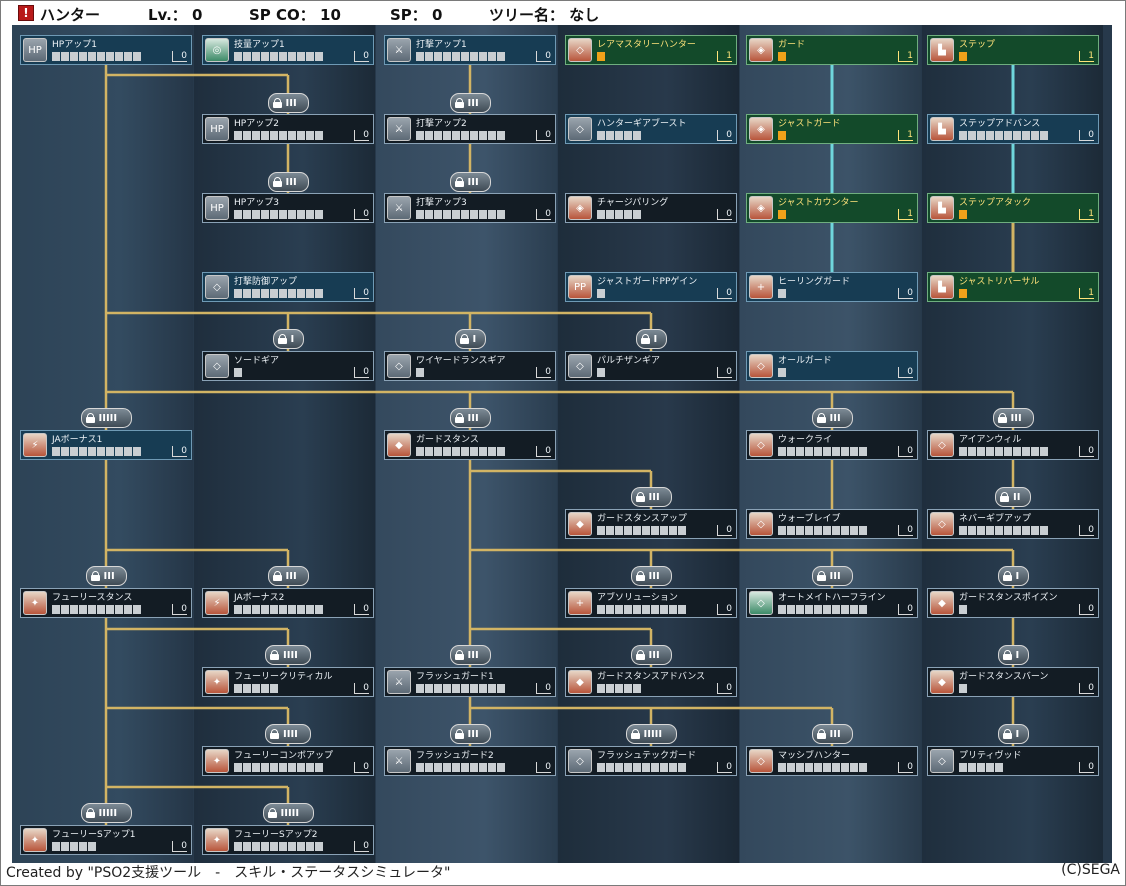 This screenshot has width=1126, height=886. I want to click on guard-stance-icon: ◆, so click(580, 682).